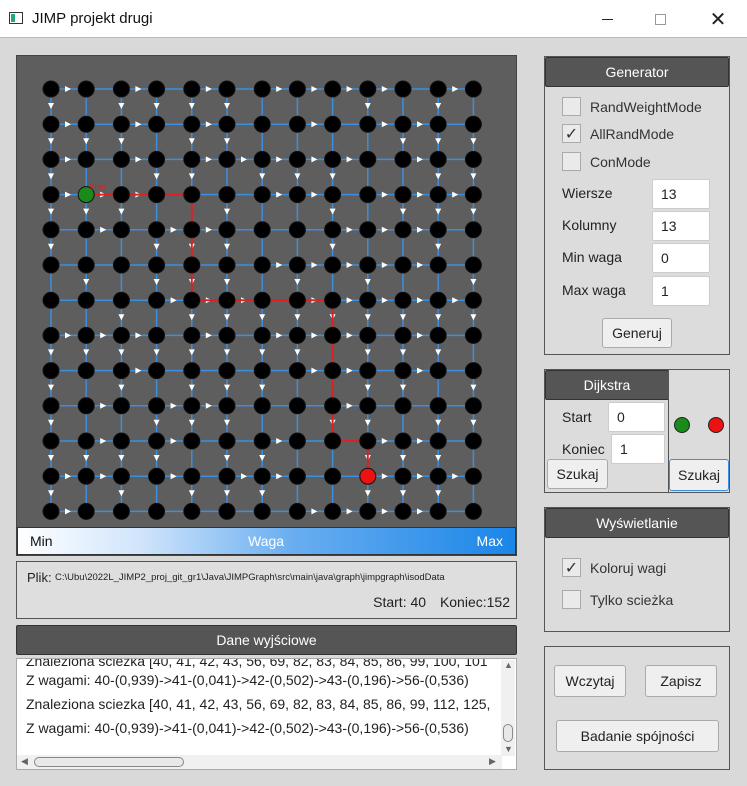  What do you see at coordinates (660, 19) in the screenshot?
I see `maximize-button` at bounding box center [660, 19].